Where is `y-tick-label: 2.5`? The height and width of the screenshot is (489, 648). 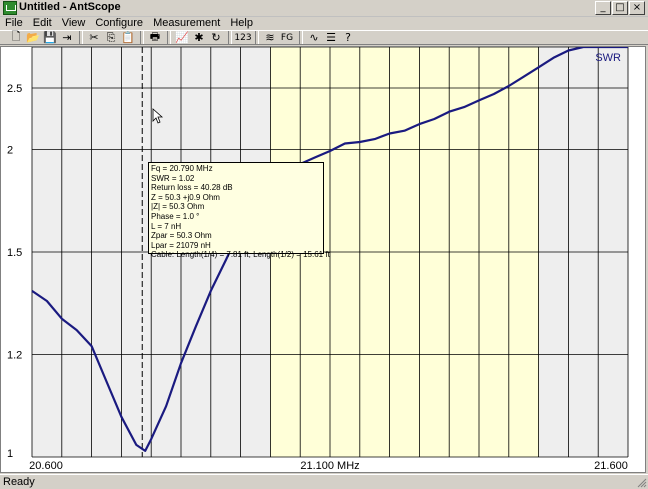 y-tick-label: 2.5 is located at coordinates (14, 89).